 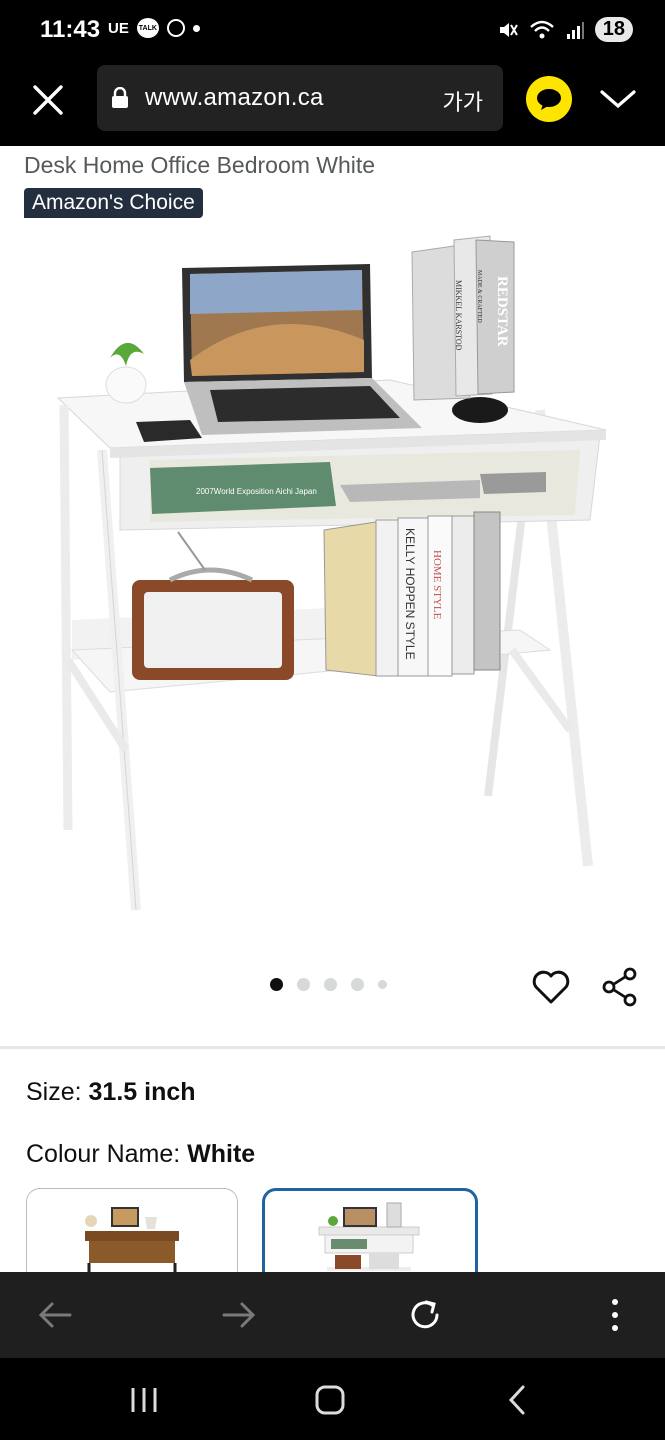 What do you see at coordinates (508, 29) in the screenshot?
I see `mute-icon` at bounding box center [508, 29].